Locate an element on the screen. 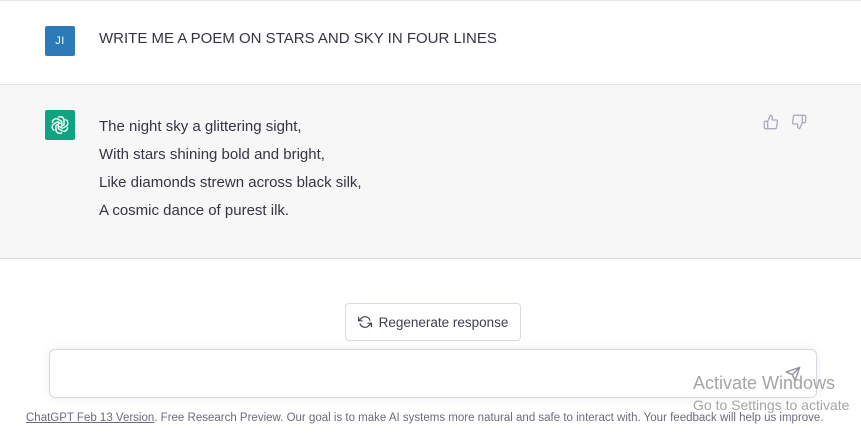 The width and height of the screenshot is (861, 447). thumbs-up-button is located at coordinates (771, 122).